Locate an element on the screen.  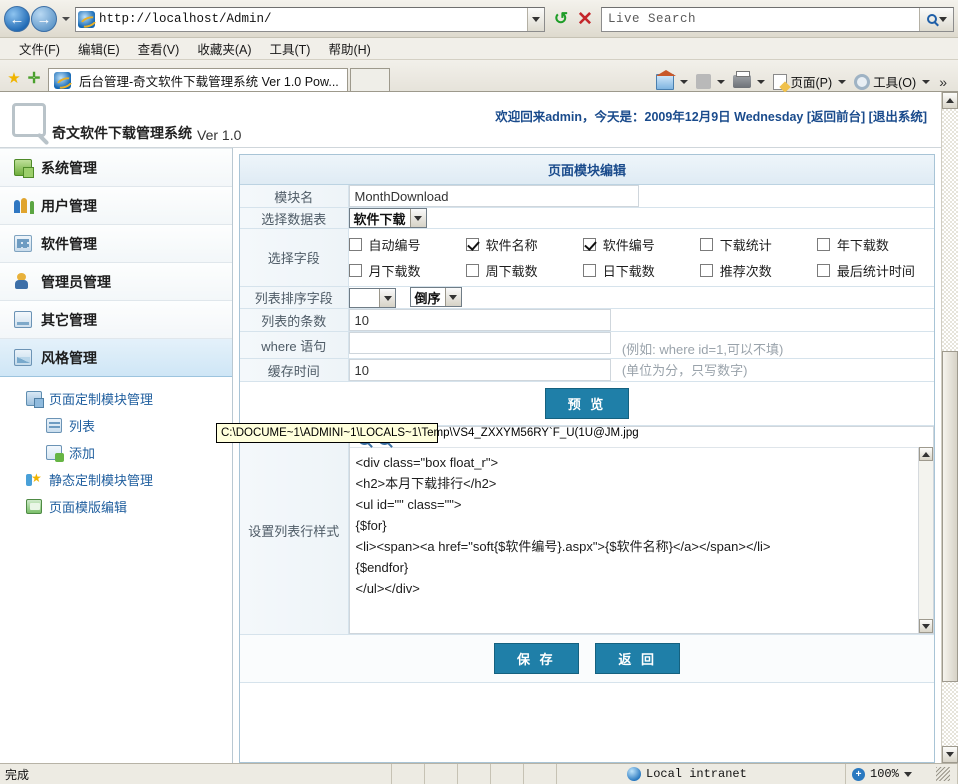
module-name-input: MonthDownload is located at coordinates (493, 196).